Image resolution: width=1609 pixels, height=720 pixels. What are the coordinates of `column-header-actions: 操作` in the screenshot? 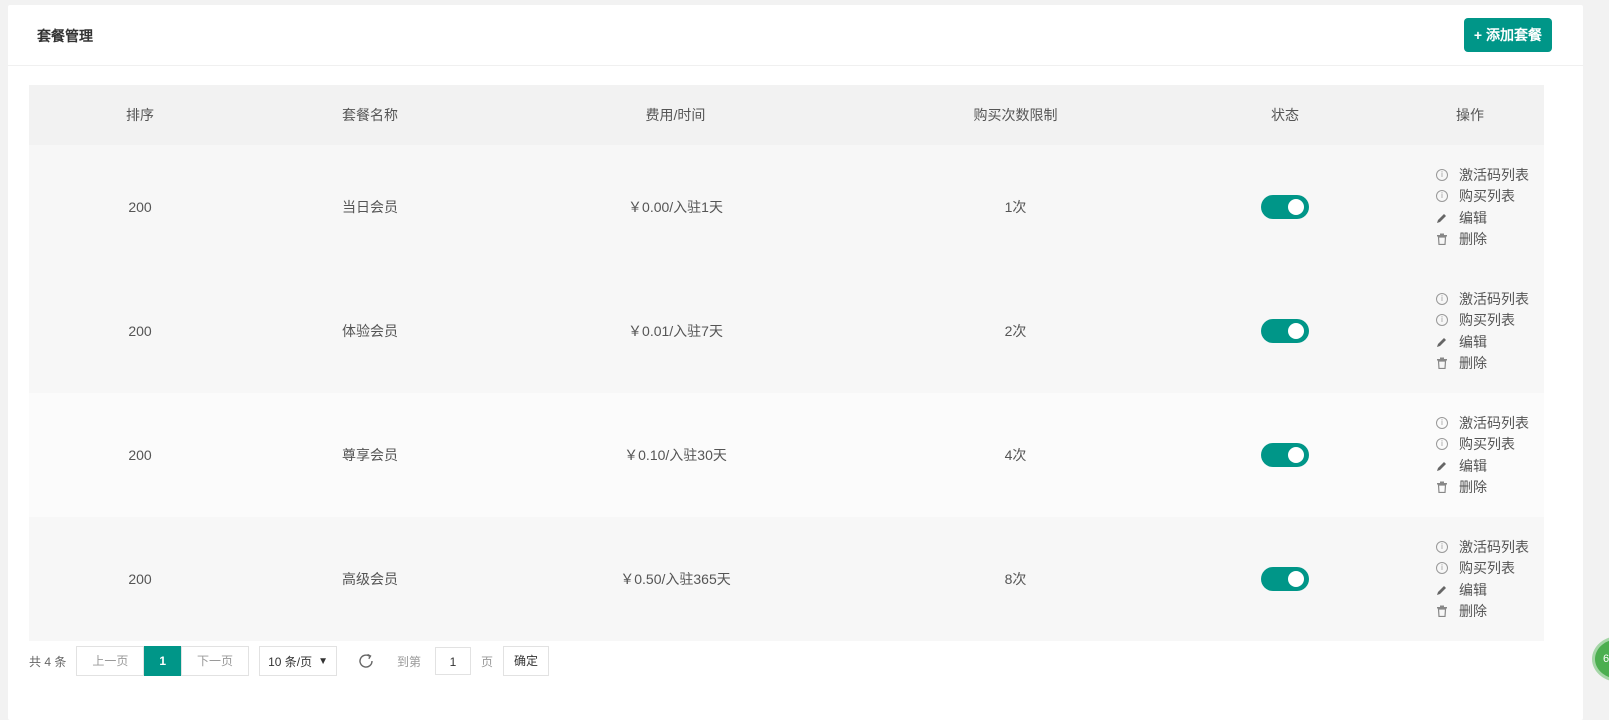 It's located at (1470, 115).